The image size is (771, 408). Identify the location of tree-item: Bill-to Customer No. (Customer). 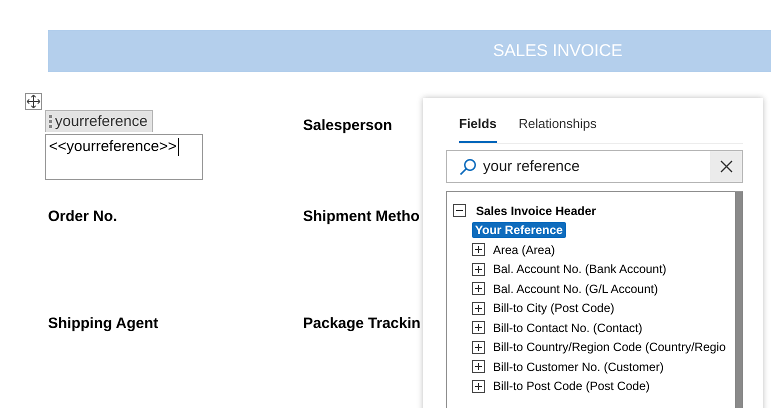
(578, 367).